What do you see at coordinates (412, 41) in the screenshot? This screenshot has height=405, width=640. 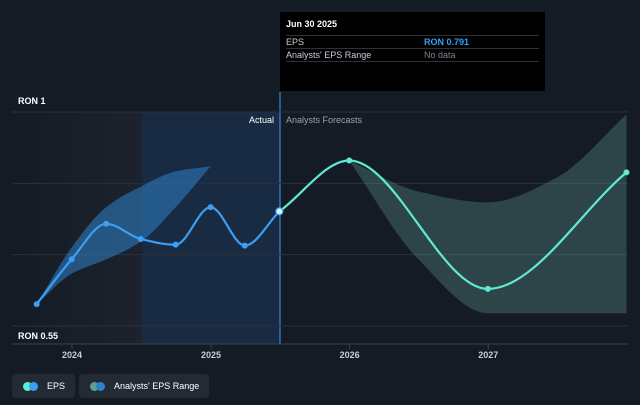 I see `tooltip-row-eps: EPS RON 0.791` at bounding box center [412, 41].